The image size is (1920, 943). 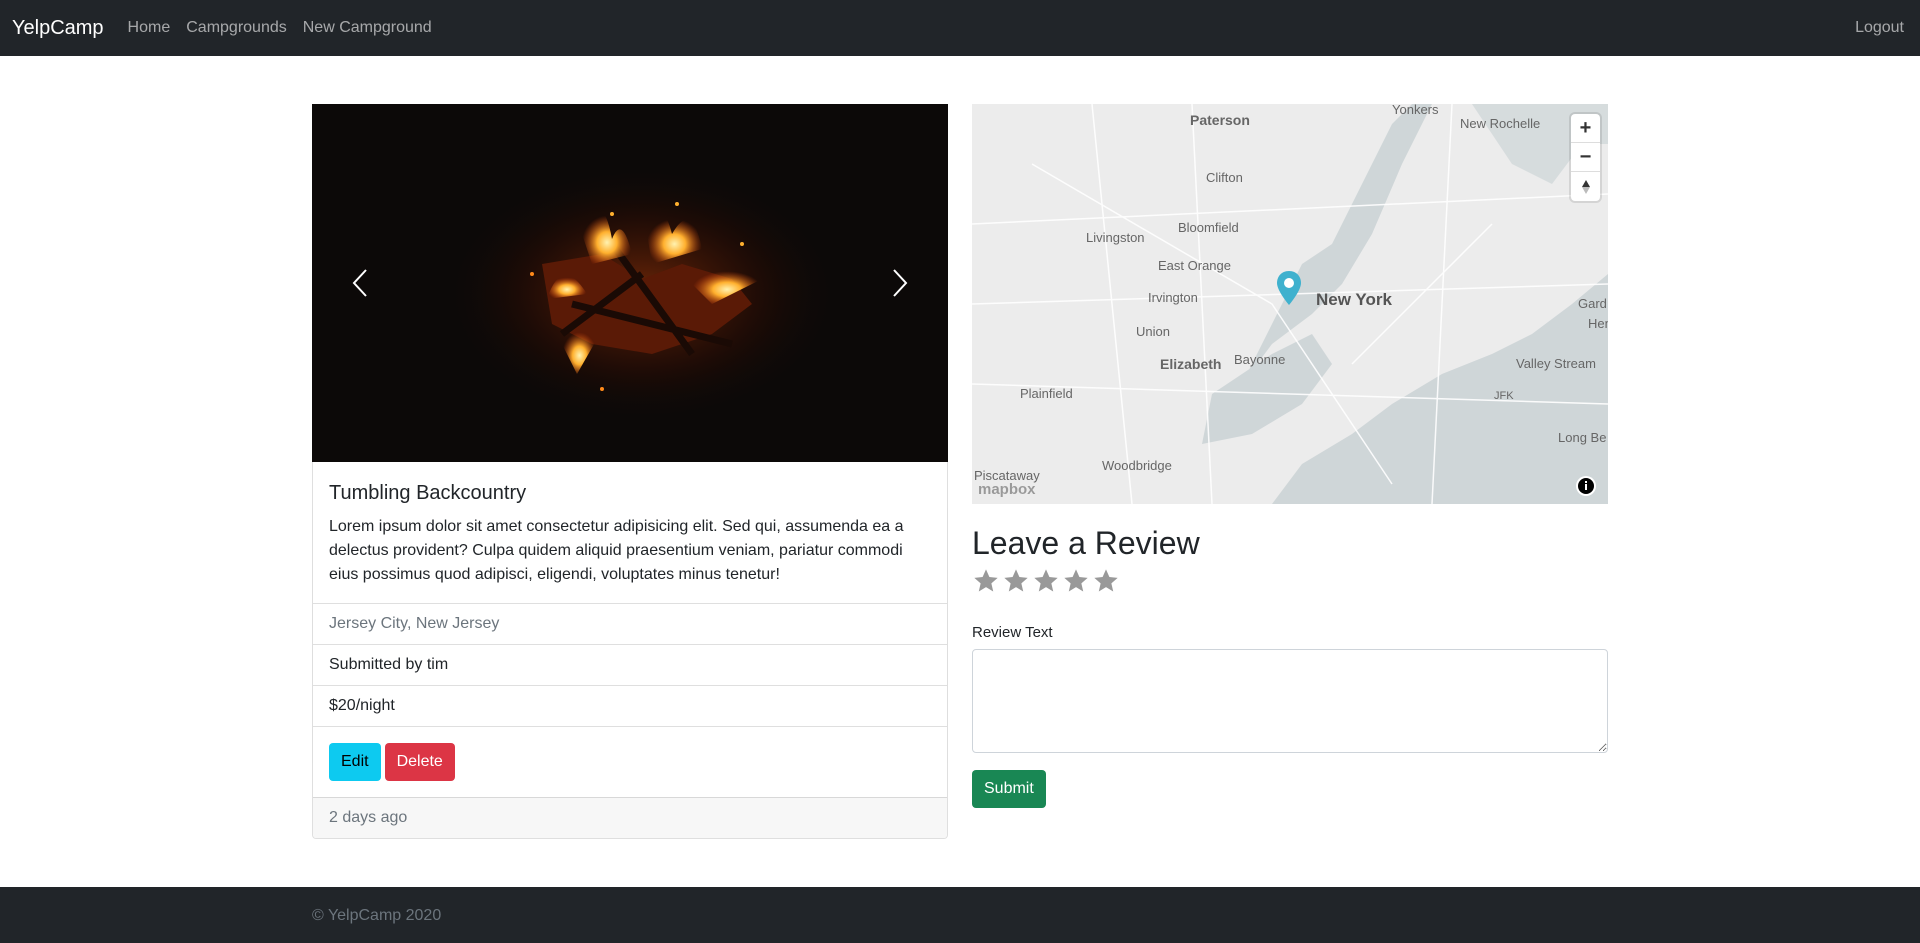 What do you see at coordinates (1046, 393) in the screenshot?
I see `map-label-plainfield: Plainfield` at bounding box center [1046, 393].